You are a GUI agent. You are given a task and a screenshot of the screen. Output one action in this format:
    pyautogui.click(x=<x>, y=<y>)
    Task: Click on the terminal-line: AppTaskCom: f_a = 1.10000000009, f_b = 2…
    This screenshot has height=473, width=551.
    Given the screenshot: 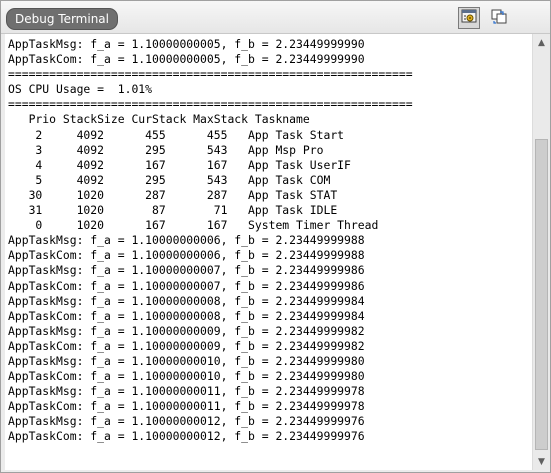 What is the action you would take?
    pyautogui.click(x=186, y=345)
    